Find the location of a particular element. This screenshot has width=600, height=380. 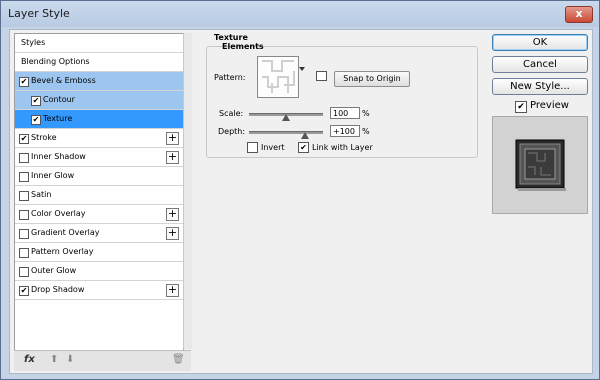

style-list-item: Styles is located at coordinates (99, 43).